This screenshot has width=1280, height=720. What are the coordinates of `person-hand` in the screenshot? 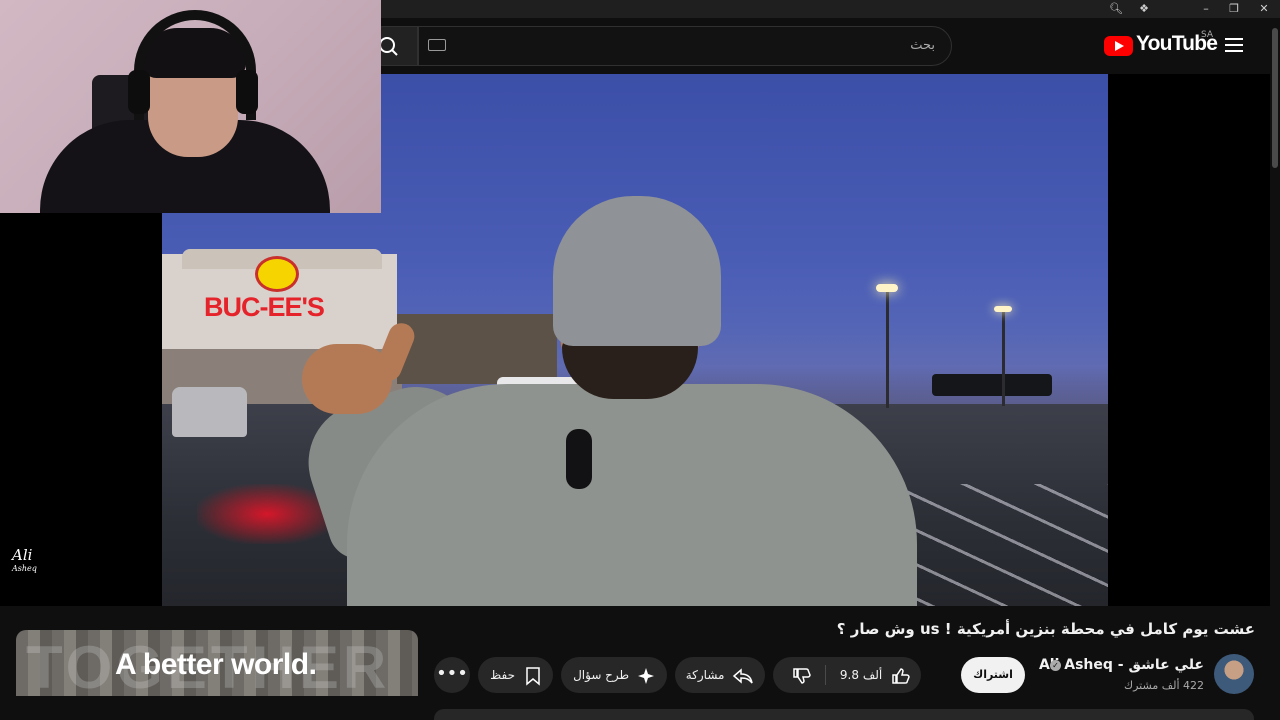 It's located at (347, 379).